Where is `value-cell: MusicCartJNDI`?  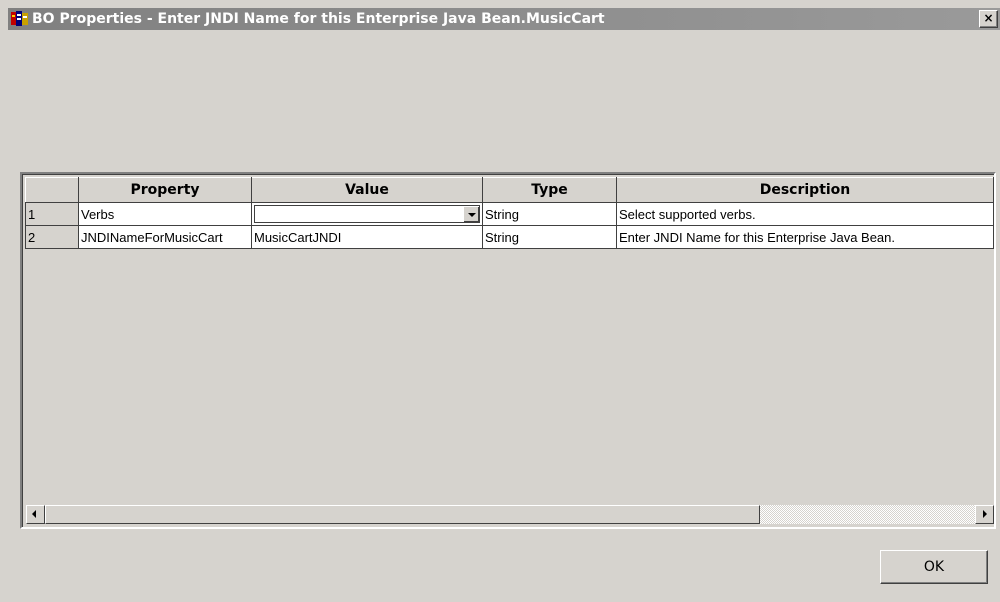 value-cell: MusicCartJNDI is located at coordinates (367, 237).